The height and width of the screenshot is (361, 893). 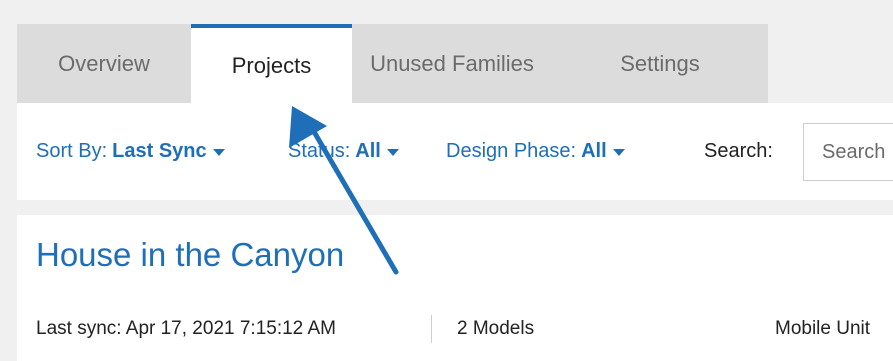 I want to click on tab-overview: Overview, so click(x=104, y=63).